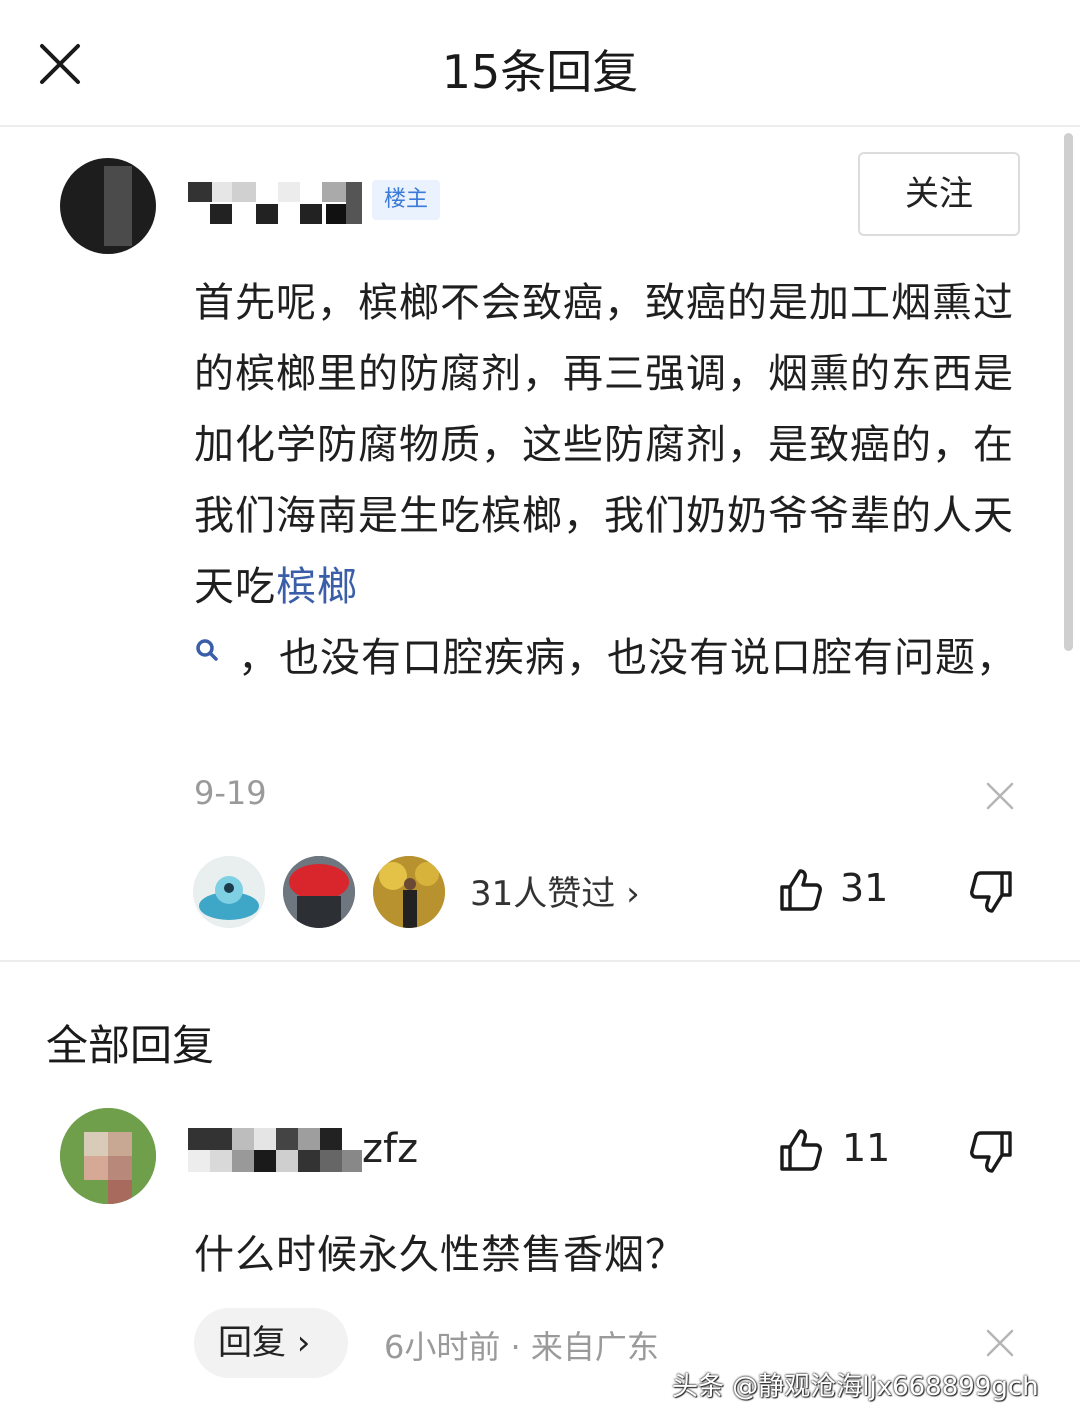 This screenshot has width=1080, height=1421. What do you see at coordinates (230, 793) in the screenshot?
I see `comment-date: 9-19` at bounding box center [230, 793].